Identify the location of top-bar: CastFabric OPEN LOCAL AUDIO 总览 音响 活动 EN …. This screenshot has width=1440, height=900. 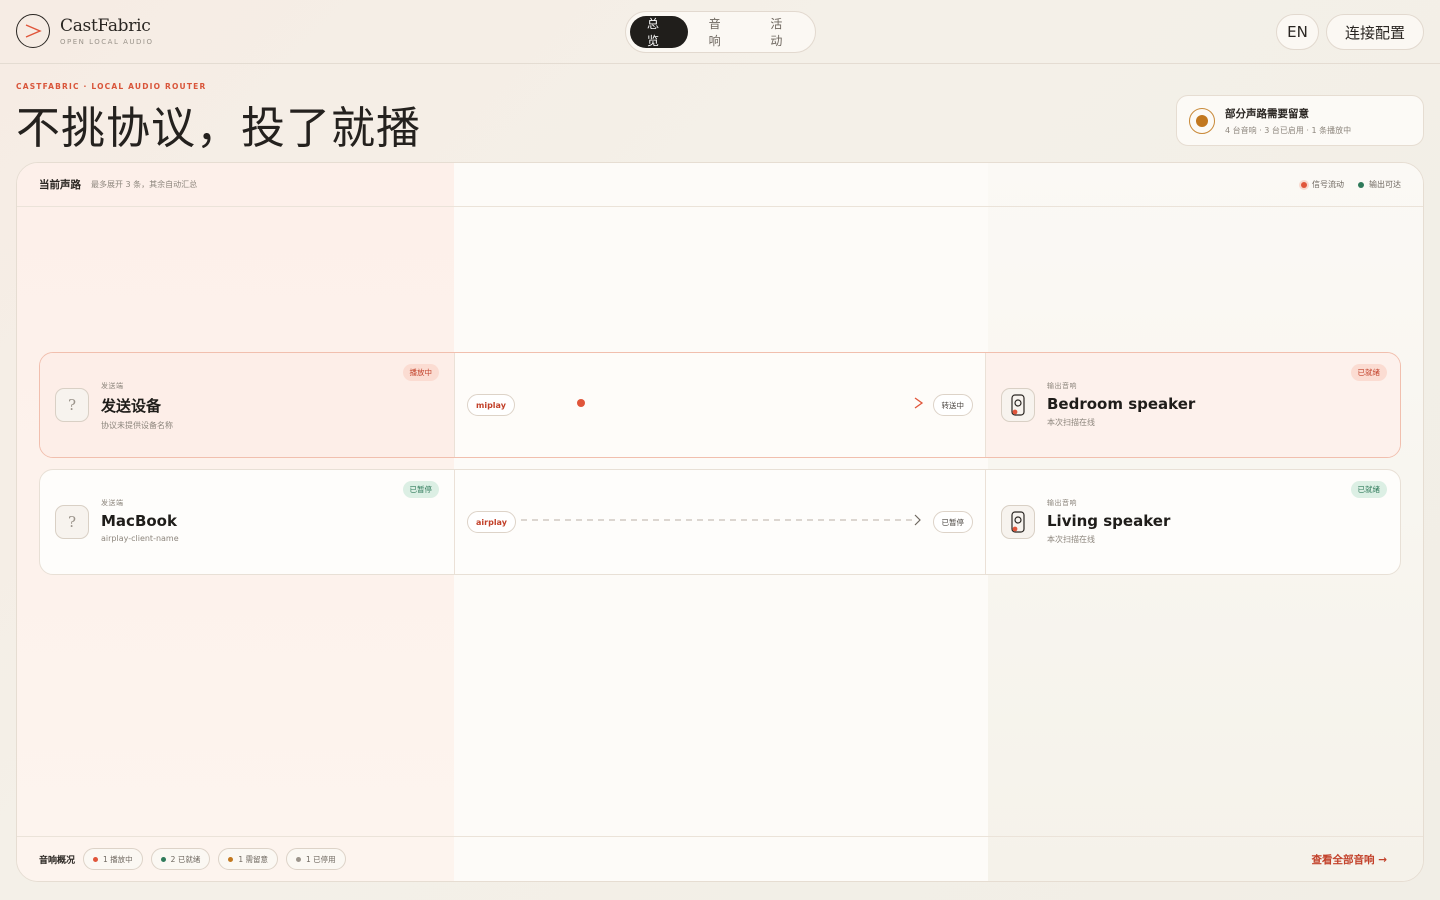
(720, 32).